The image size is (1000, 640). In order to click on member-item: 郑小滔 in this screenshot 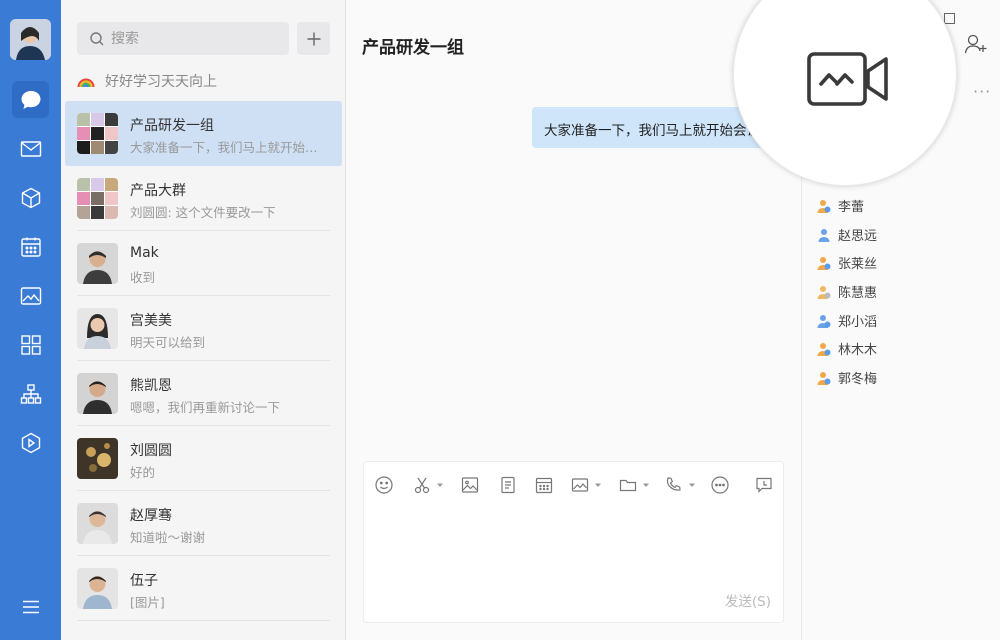, I will do `click(846, 320)`.